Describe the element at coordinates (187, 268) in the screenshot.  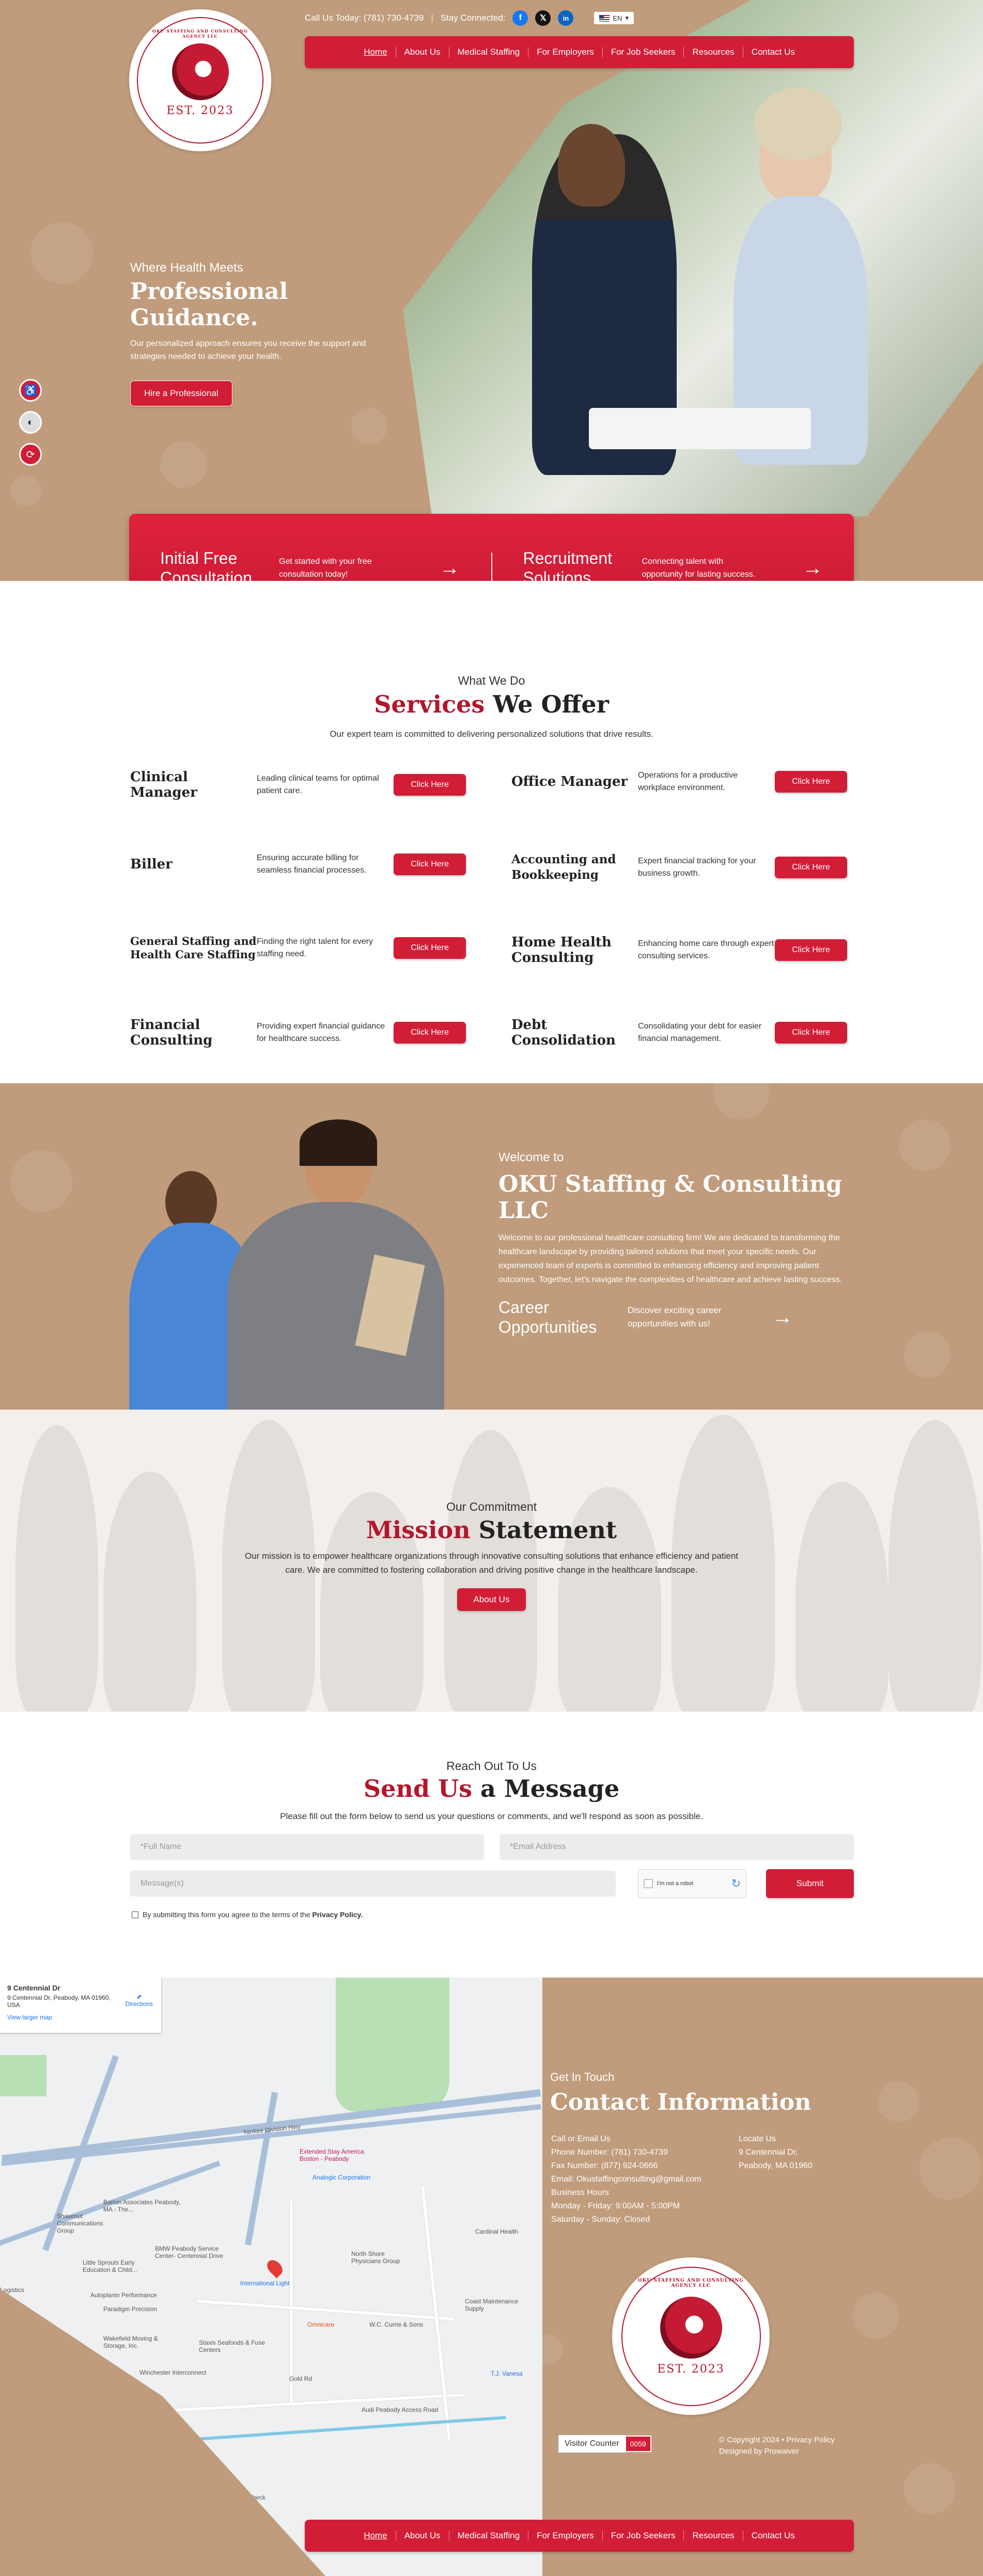
I see `hero-pretitle: Where Health Meets` at that location.